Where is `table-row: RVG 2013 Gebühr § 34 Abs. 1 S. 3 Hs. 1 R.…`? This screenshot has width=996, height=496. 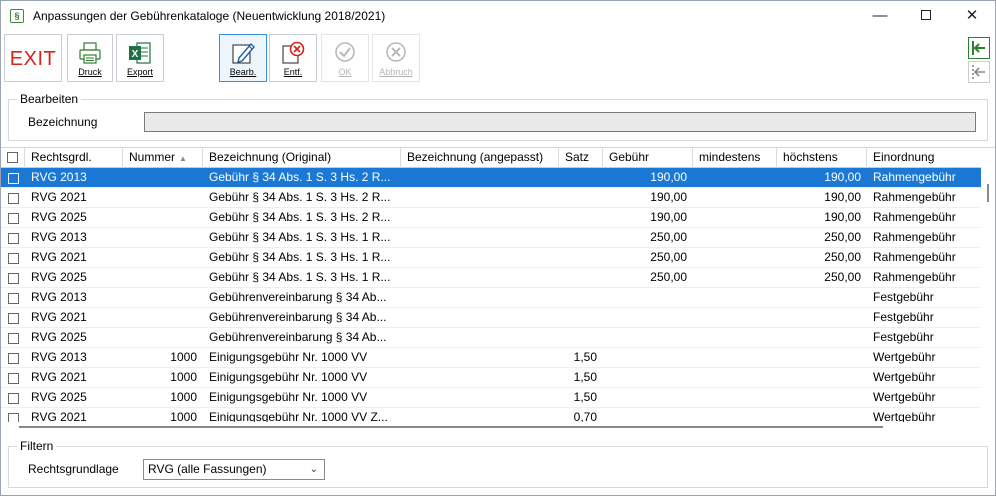 table-row: RVG 2013 Gebühr § 34 Abs. 1 S. 3 Hs. 1 R.… is located at coordinates (491, 238).